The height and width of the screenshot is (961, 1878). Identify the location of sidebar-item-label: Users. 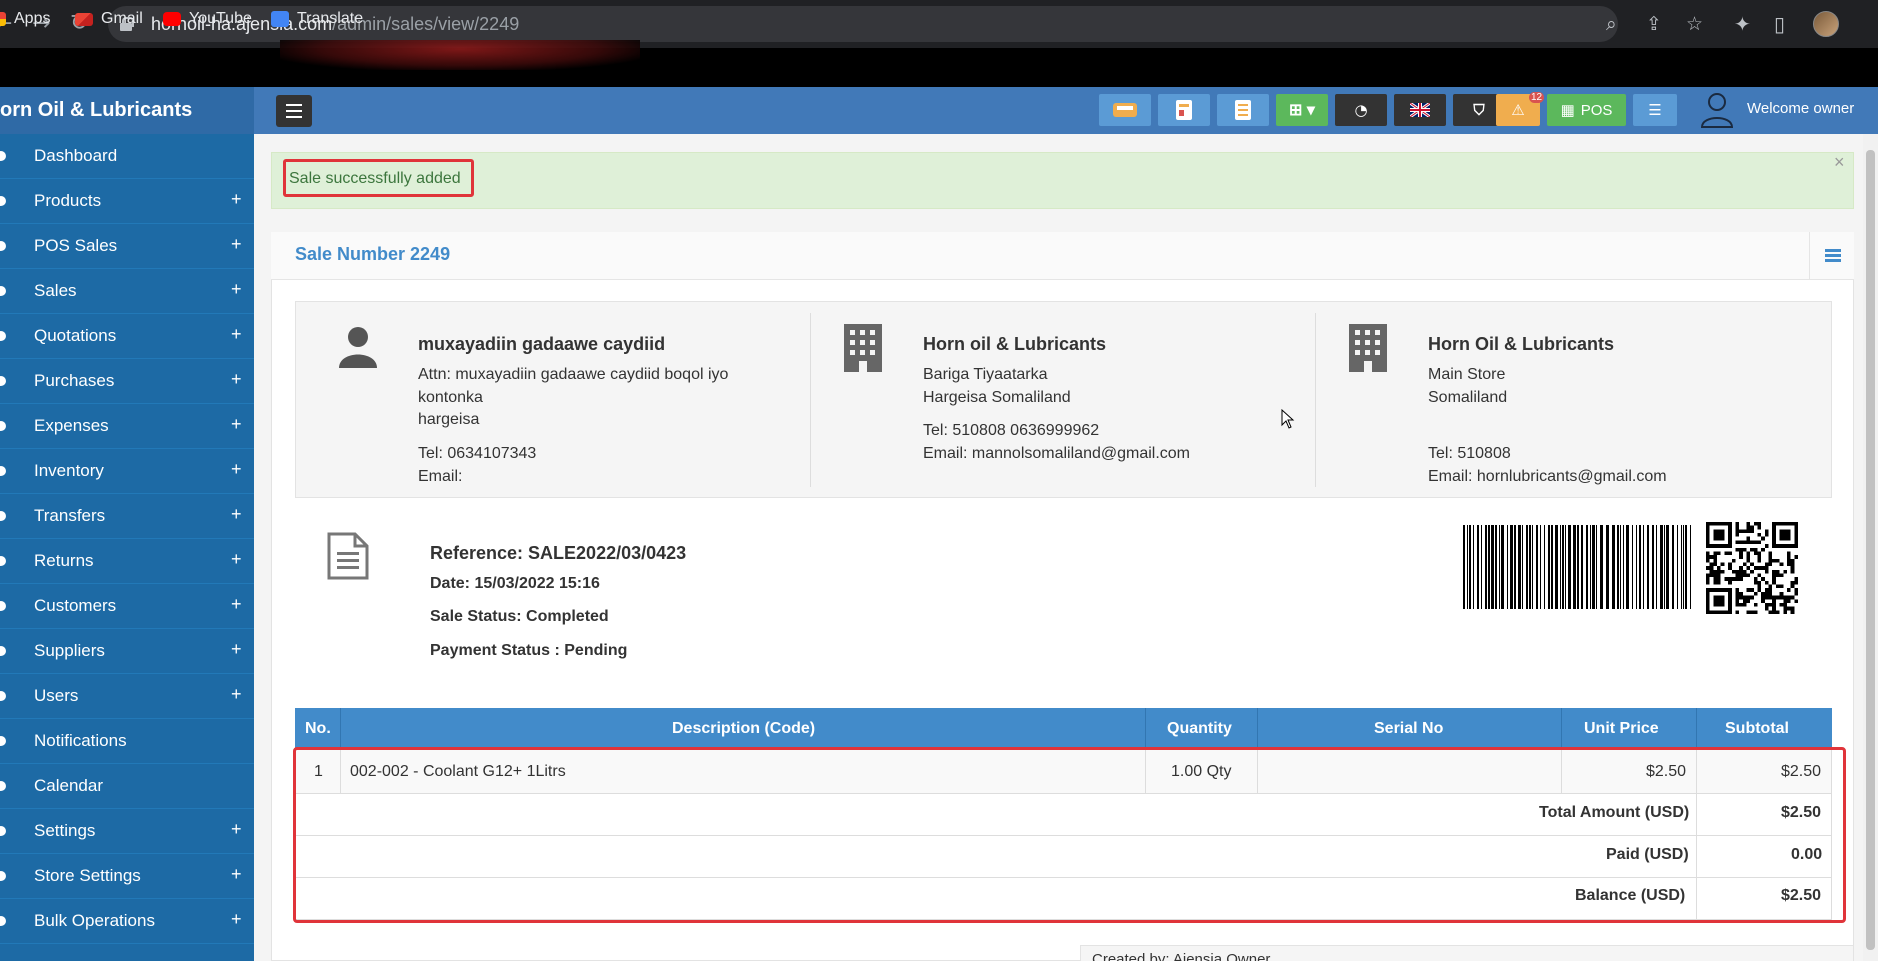
(56, 695).